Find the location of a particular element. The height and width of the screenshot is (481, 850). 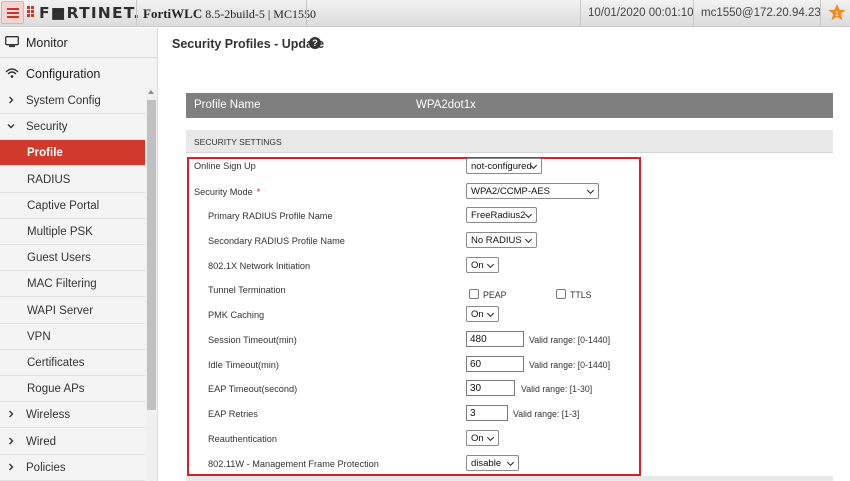

peap-label: PEAP is located at coordinates (495, 295).